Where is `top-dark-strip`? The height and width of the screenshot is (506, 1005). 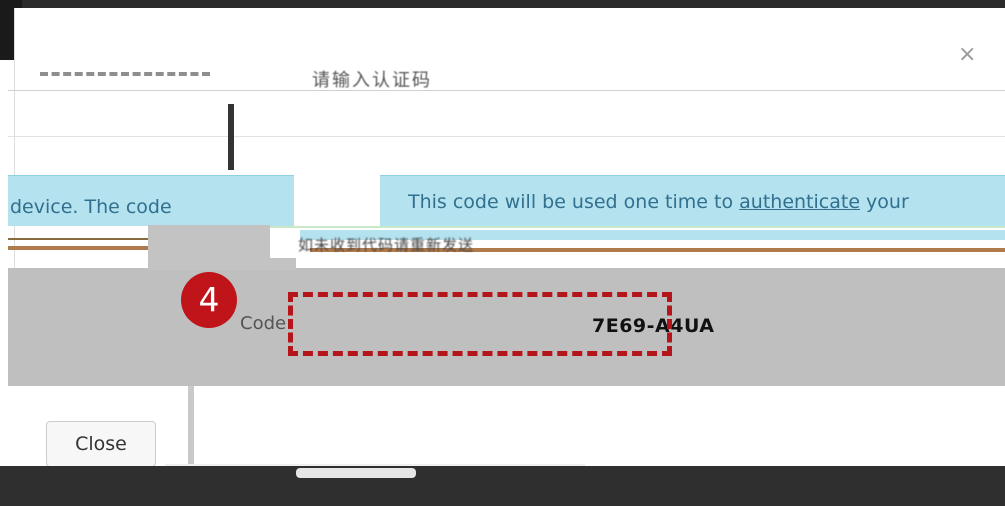 top-dark-strip is located at coordinates (502, 4).